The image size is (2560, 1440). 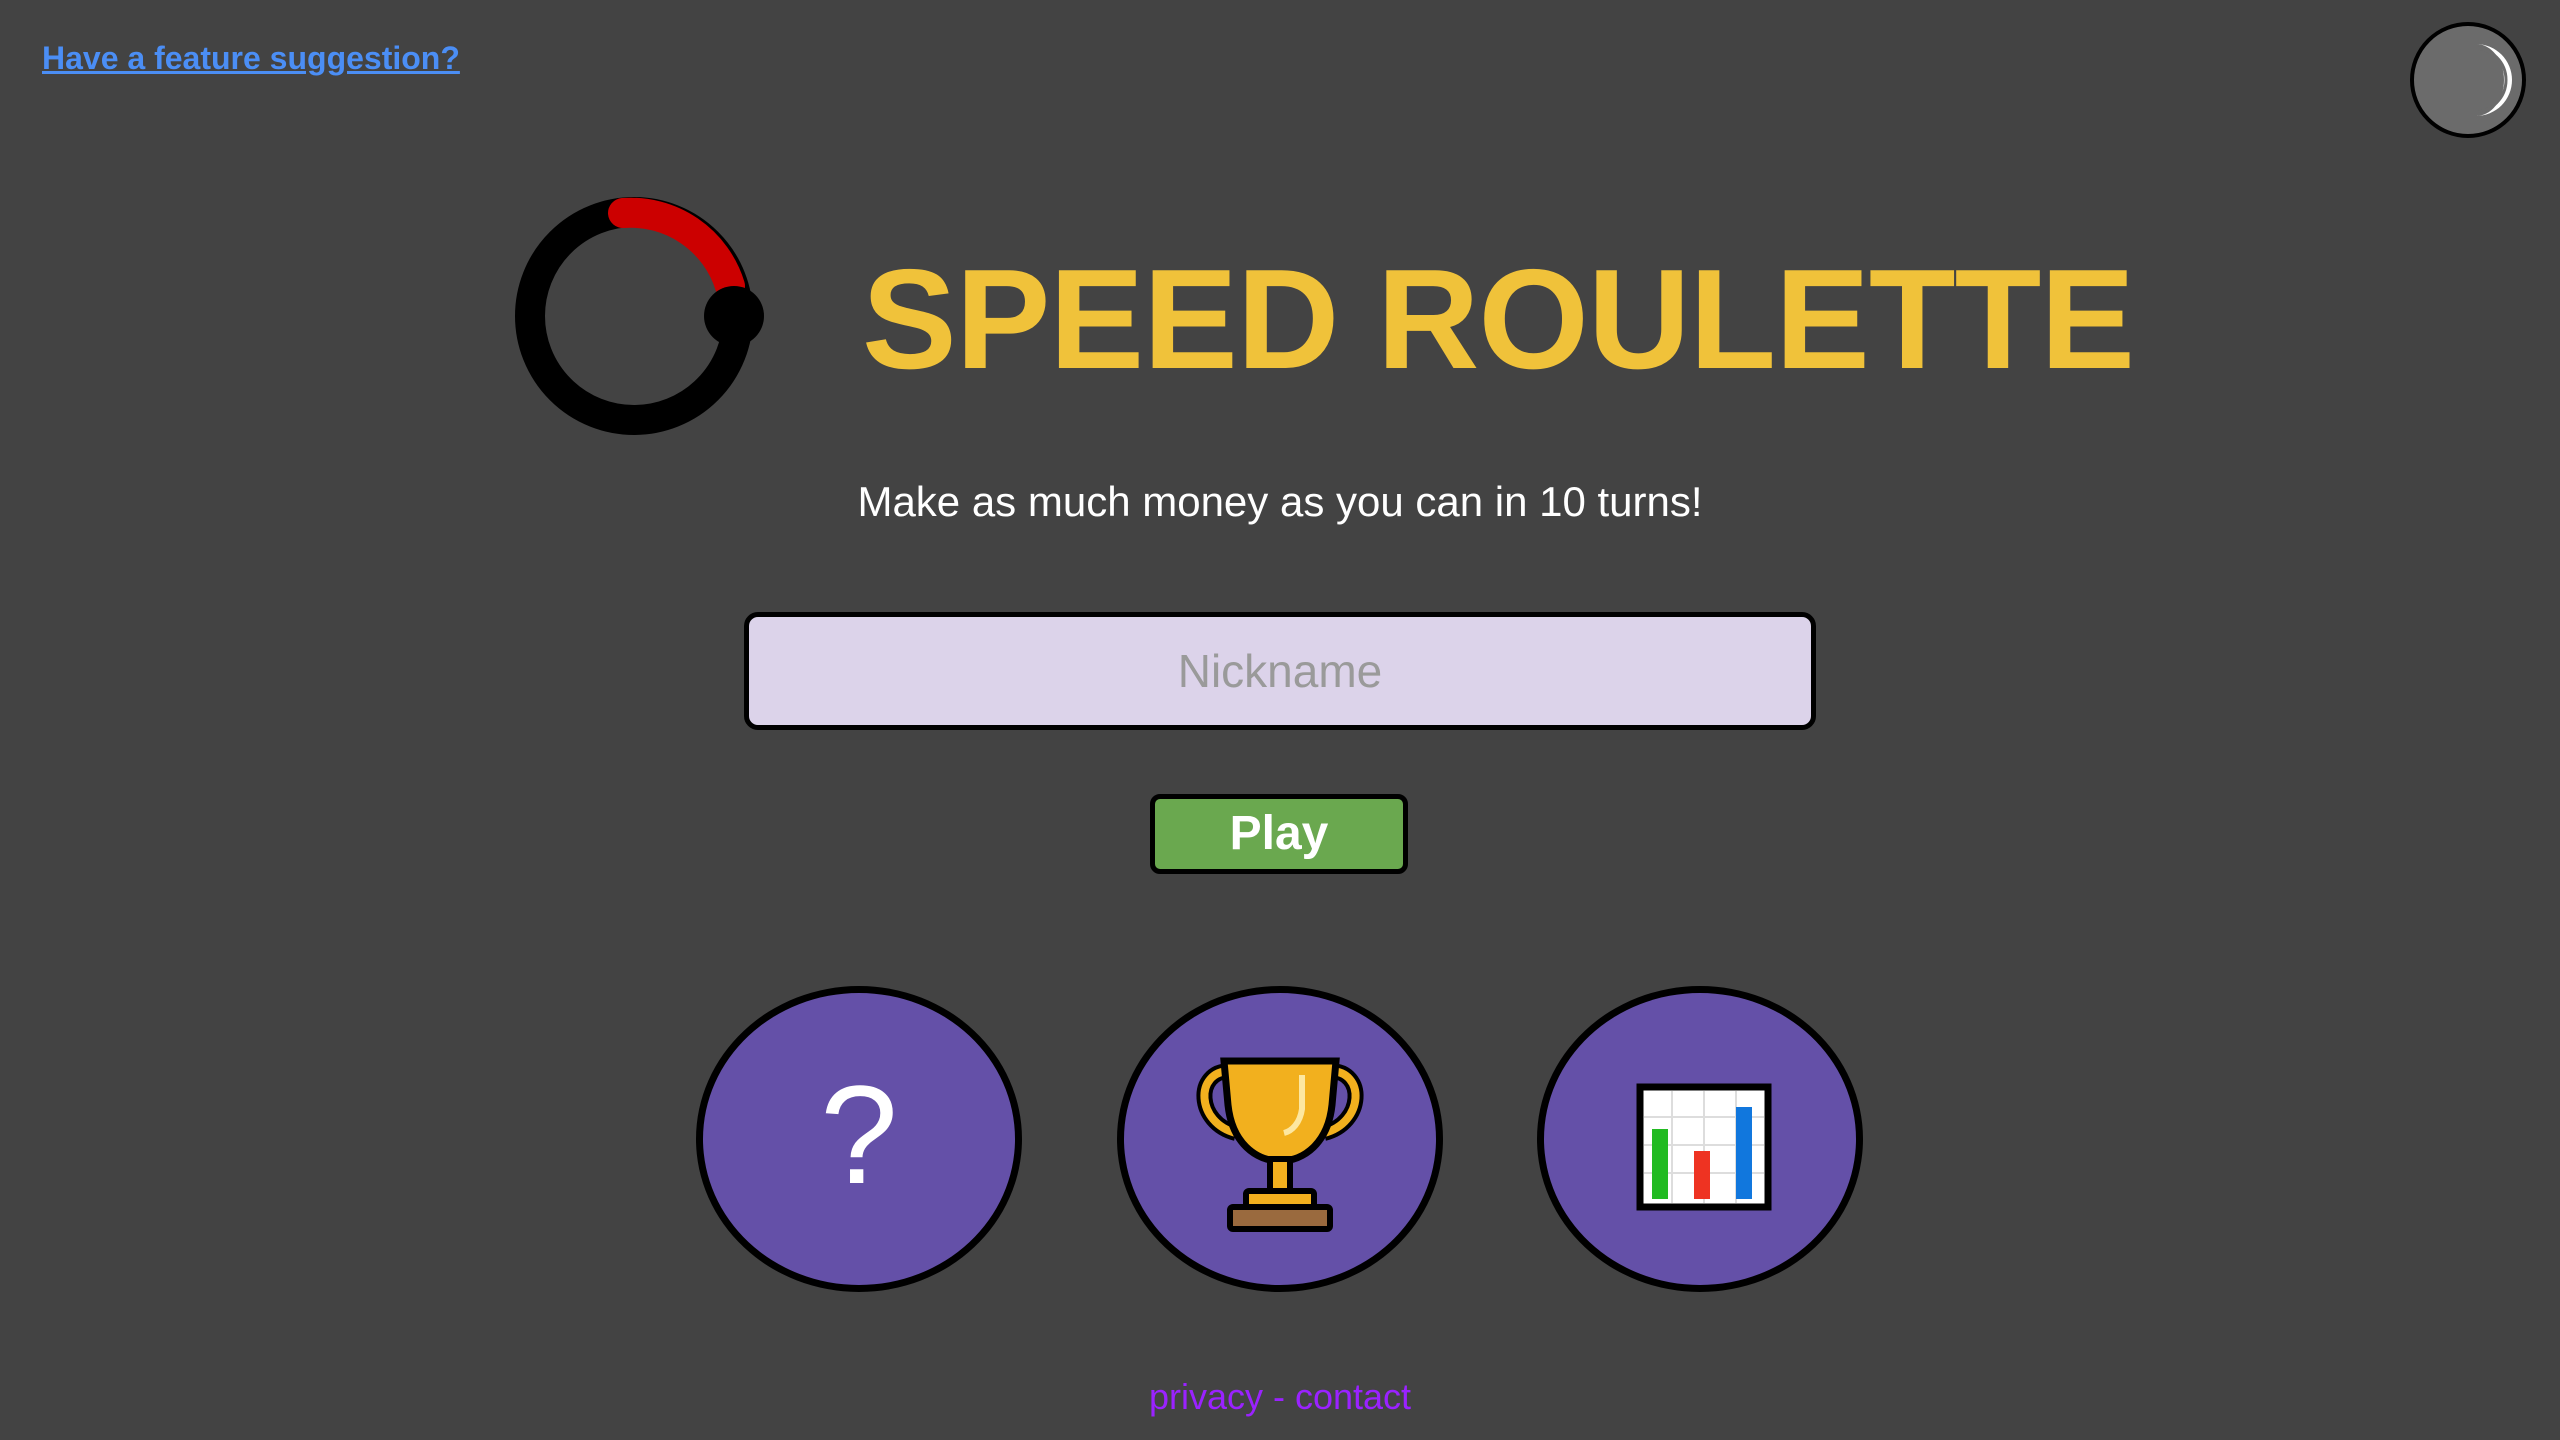 What do you see at coordinates (859, 1134) in the screenshot?
I see `question-mark-icon: ?` at bounding box center [859, 1134].